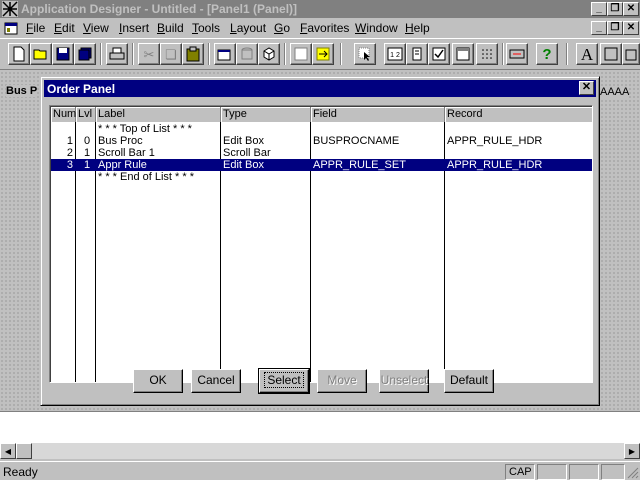 This screenshot has height=480, width=640. Describe the element at coordinates (64, 28) in the screenshot. I see `menu-edit: Edit` at that location.